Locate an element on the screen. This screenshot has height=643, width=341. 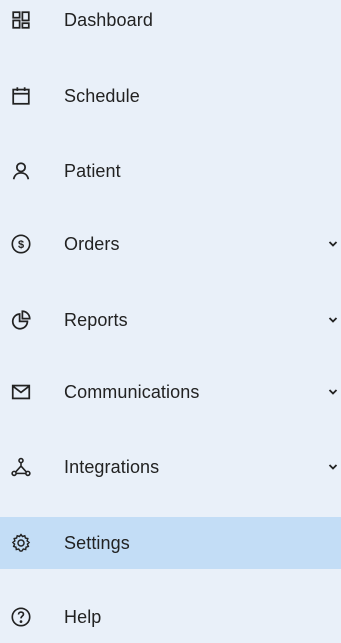
sidebar-item-integrations: Integrations is located at coordinates (170, 467).